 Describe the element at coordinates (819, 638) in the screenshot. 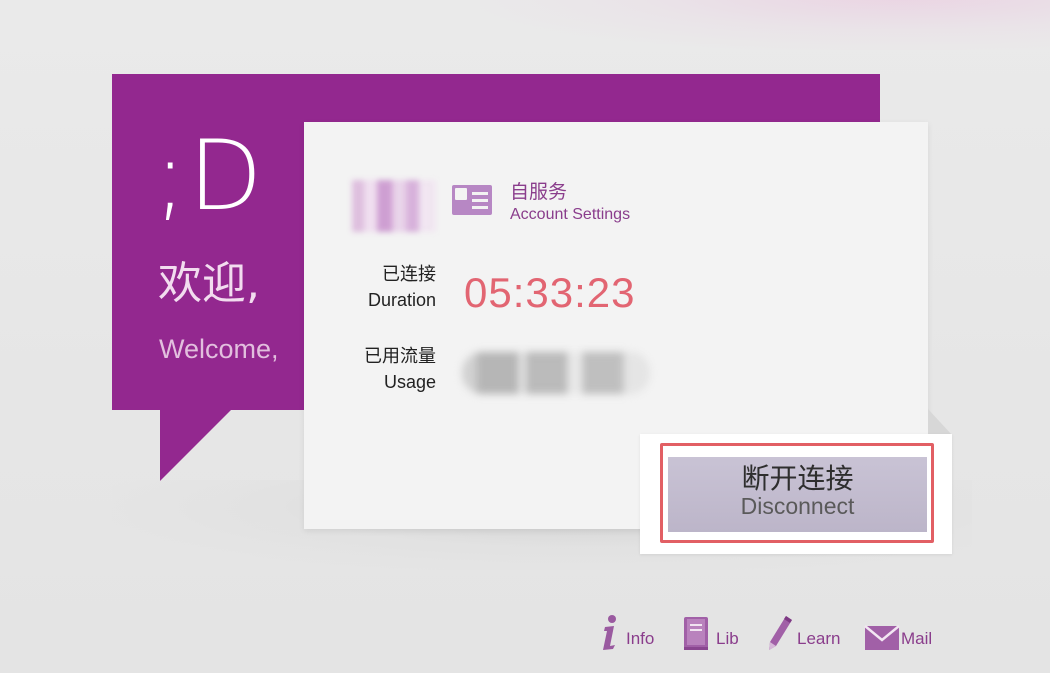

I see `footer-link-learn-label: Learn` at that location.